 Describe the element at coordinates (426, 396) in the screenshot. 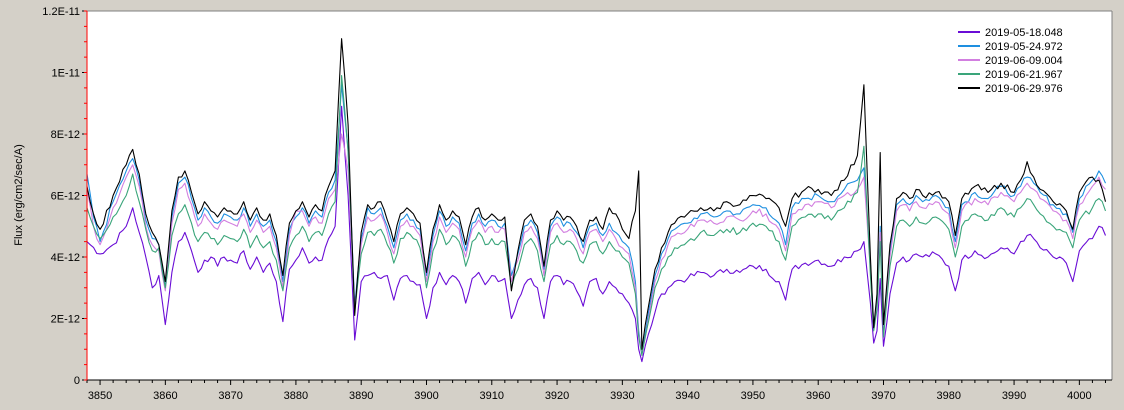

I see `x-tick-label: 3900` at that location.